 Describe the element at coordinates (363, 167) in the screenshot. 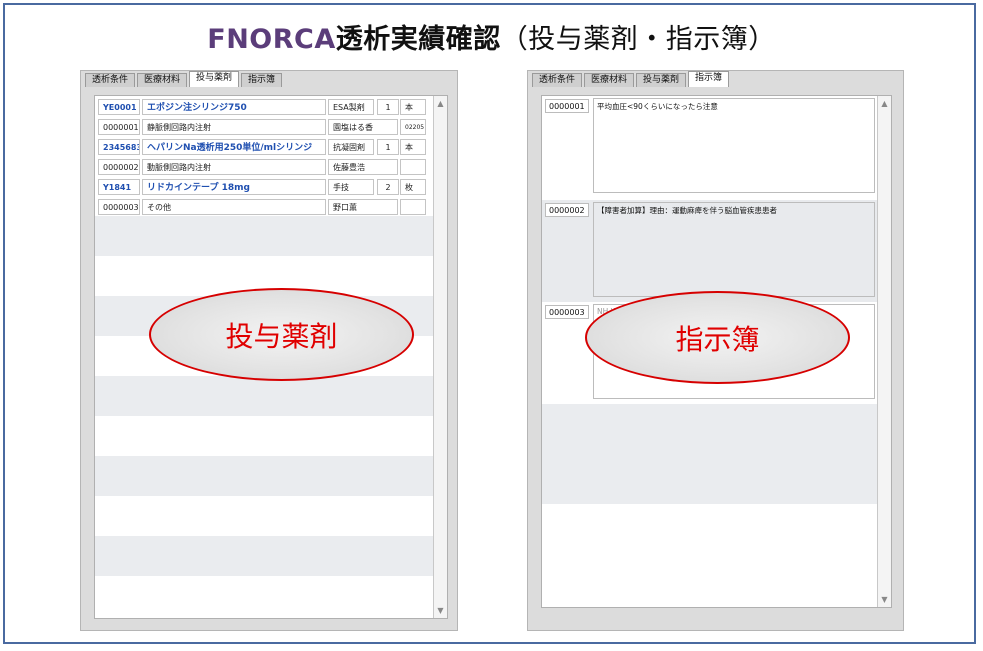

I see `row-cat: 佐藤豊浩` at that location.